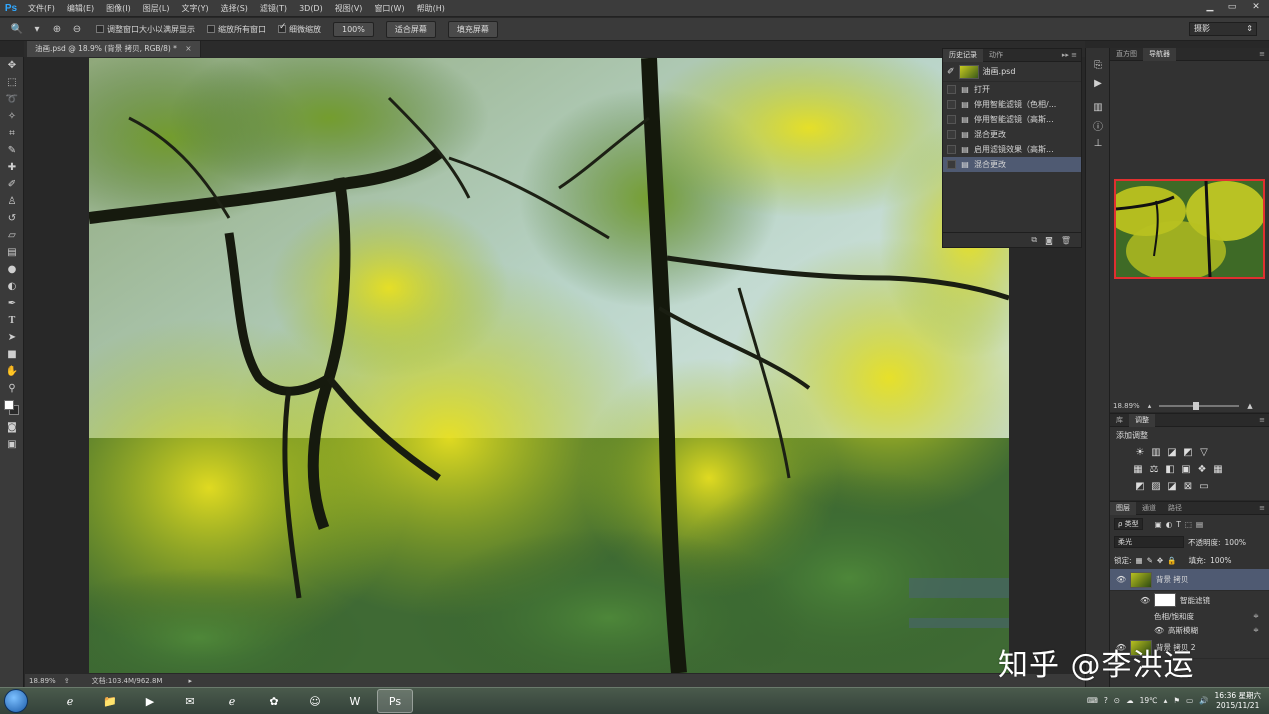  What do you see at coordinates (1176, 700) in the screenshot?
I see `flag-icon: ⚑` at bounding box center [1176, 700].